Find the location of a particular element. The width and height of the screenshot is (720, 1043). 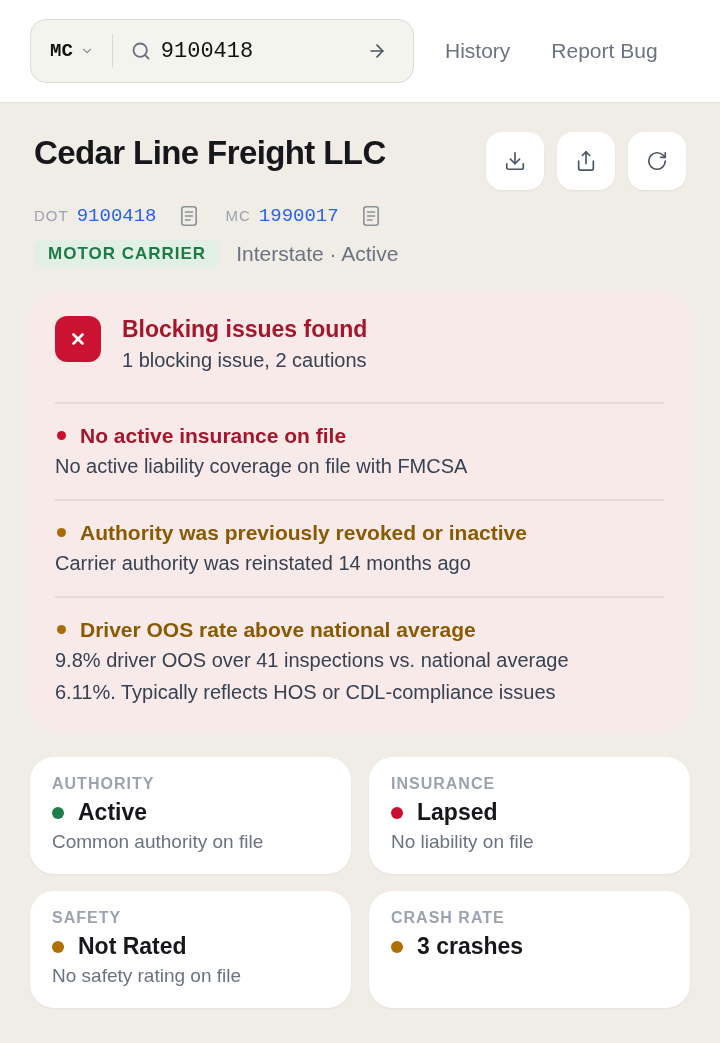

carrier-name: Cedar Line Freight LLC is located at coordinates (210, 153).